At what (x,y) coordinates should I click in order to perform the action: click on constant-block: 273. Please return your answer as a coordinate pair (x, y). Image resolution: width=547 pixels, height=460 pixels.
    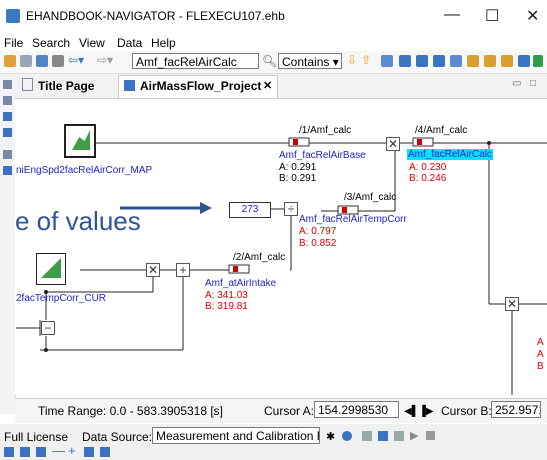
    Looking at the image, I should click on (250, 210).